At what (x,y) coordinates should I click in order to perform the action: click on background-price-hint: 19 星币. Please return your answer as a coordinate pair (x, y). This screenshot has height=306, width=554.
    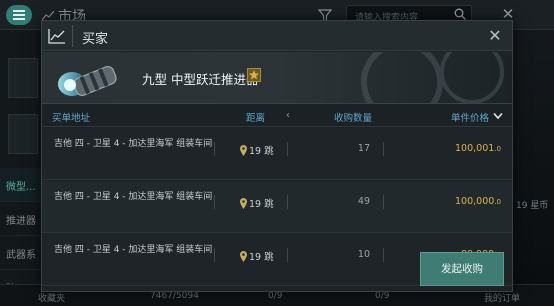
    Looking at the image, I should click on (532, 206).